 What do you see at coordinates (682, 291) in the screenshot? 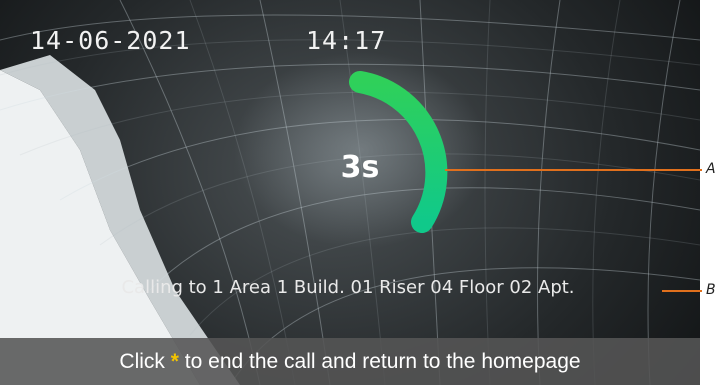
I see `callout-line-b` at bounding box center [682, 291].